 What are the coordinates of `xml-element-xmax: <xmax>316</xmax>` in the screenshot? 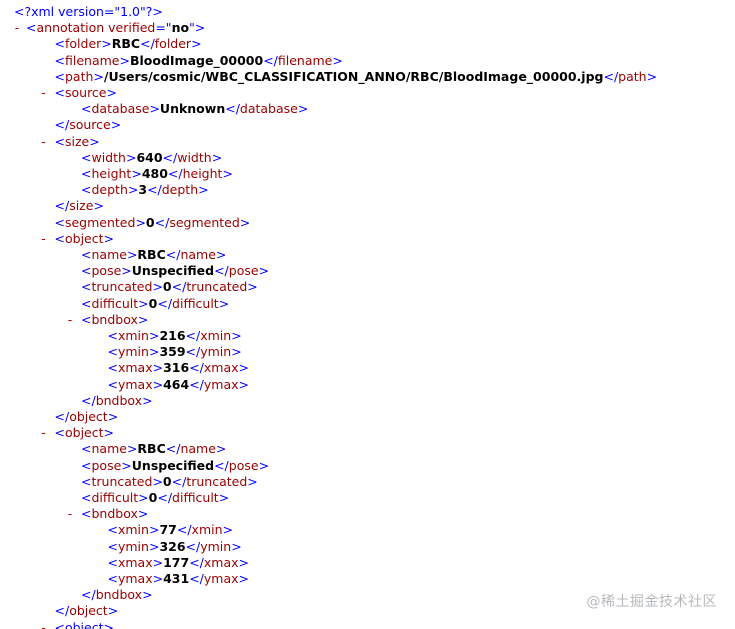 It's located at (178, 368).